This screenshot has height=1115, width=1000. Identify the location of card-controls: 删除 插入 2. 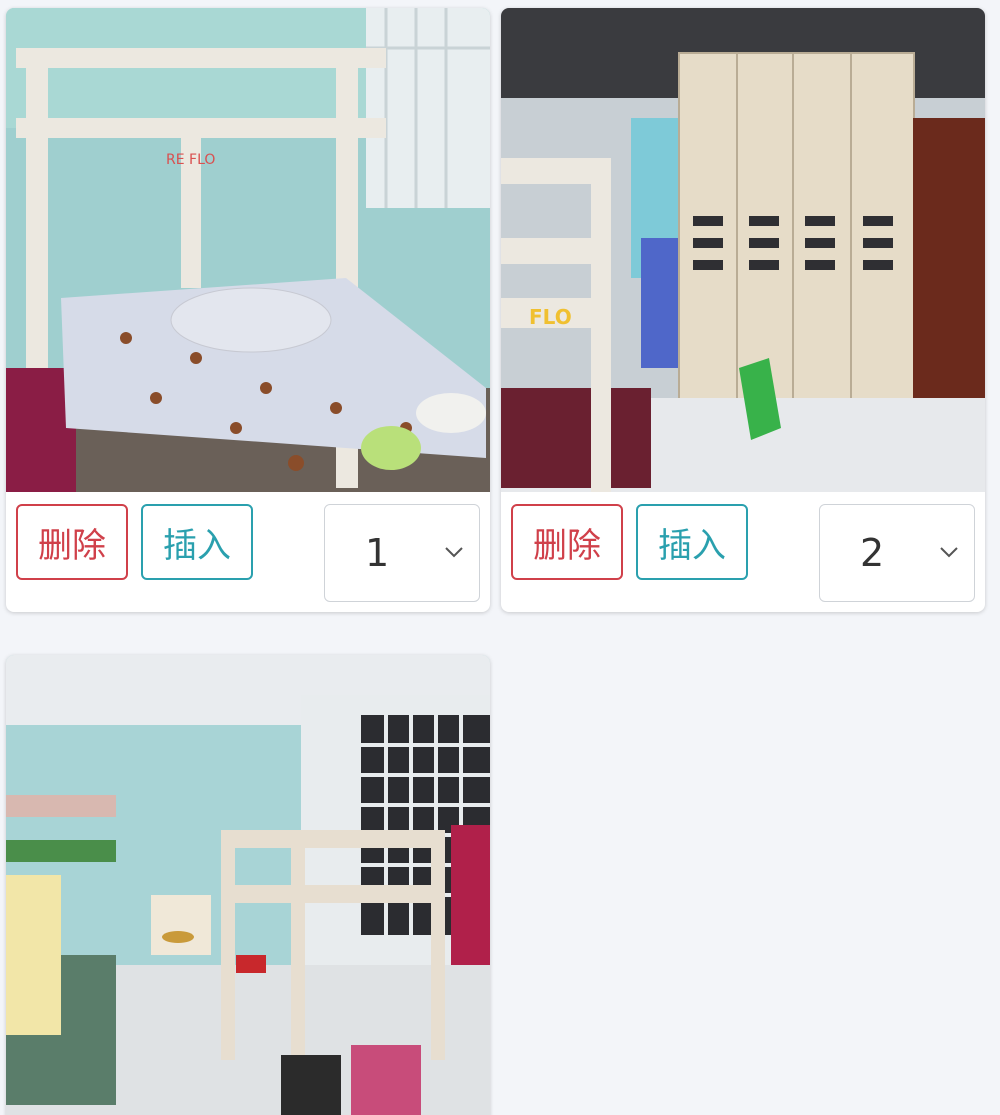
(743, 552).